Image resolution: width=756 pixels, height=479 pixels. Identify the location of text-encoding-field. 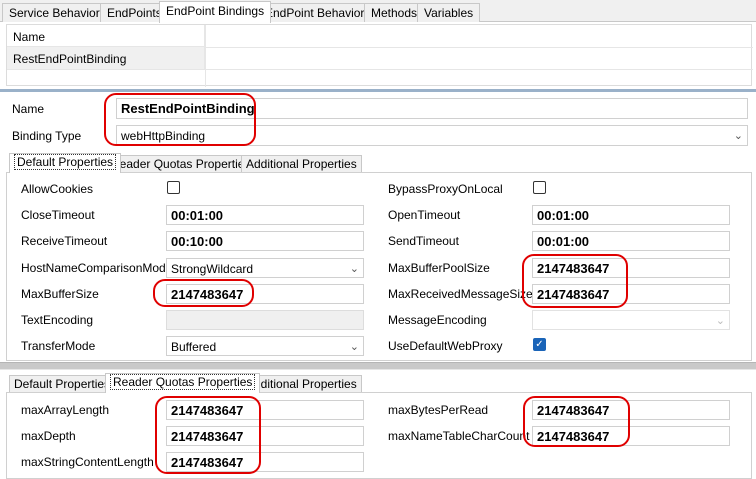
(265, 320).